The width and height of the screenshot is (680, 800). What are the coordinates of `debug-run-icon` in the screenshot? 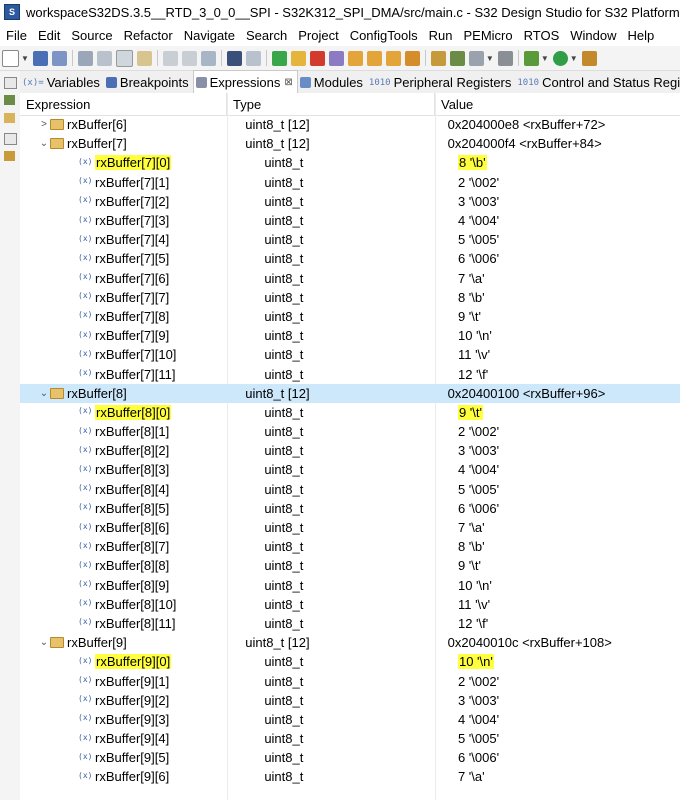 It's located at (531, 58).